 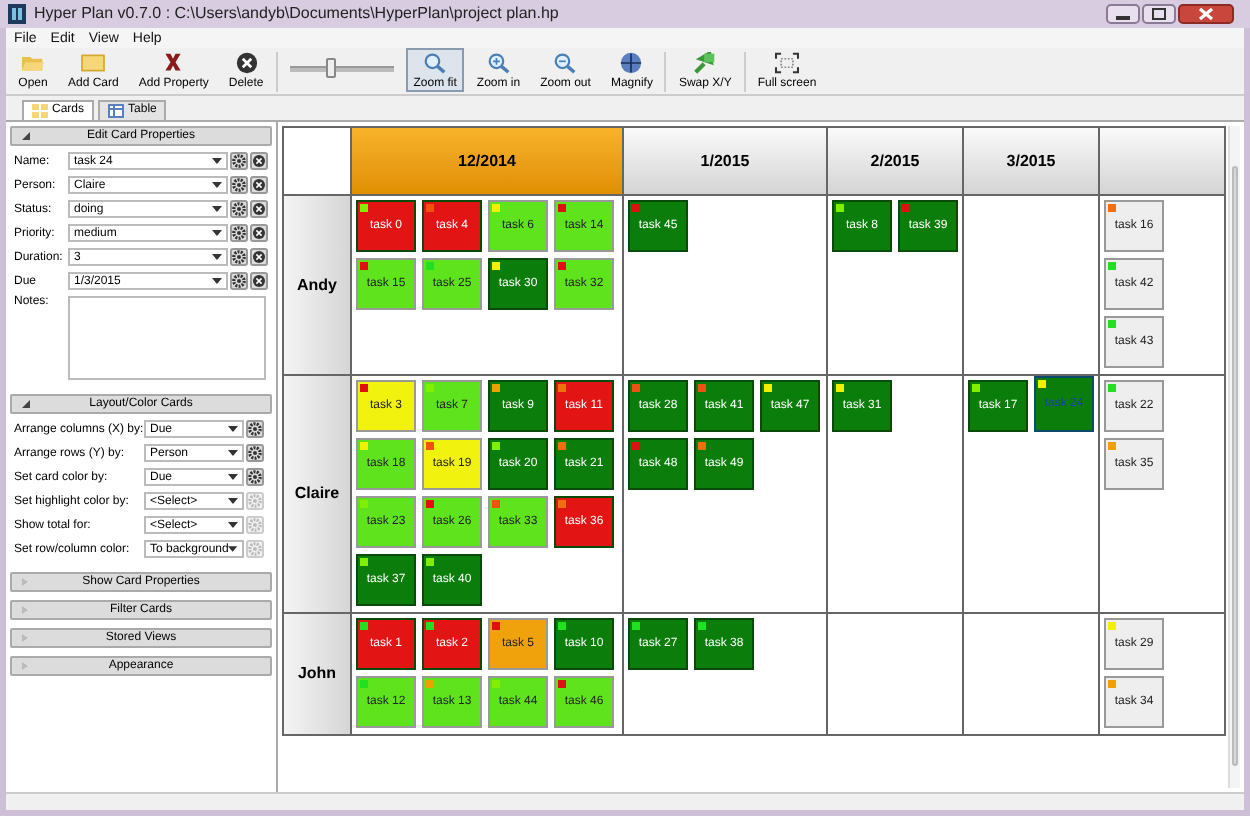 I want to click on column-header: 3/2015, so click(x=1032, y=162).